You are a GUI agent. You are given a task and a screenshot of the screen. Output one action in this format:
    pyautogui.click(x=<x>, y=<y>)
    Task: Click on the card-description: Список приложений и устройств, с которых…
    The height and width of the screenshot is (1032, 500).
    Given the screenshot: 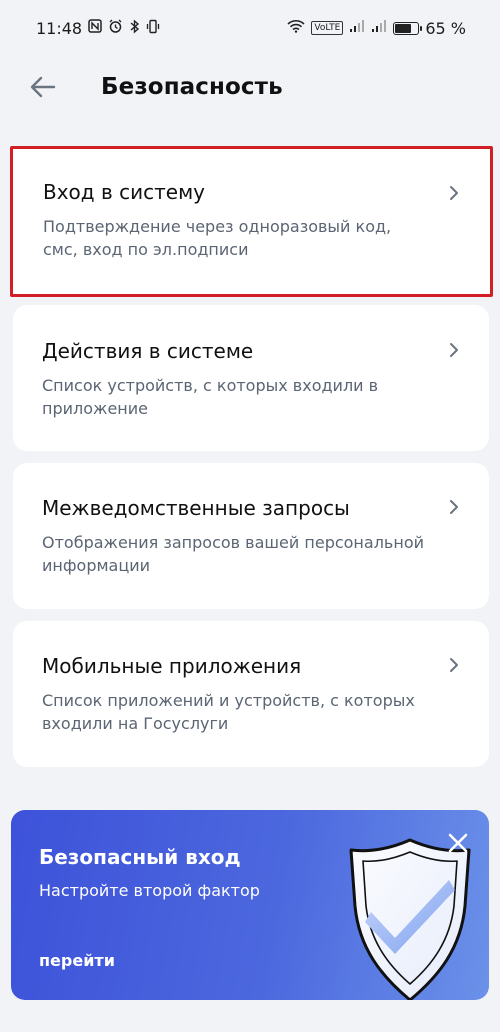 What is the action you would take?
    pyautogui.click(x=228, y=712)
    